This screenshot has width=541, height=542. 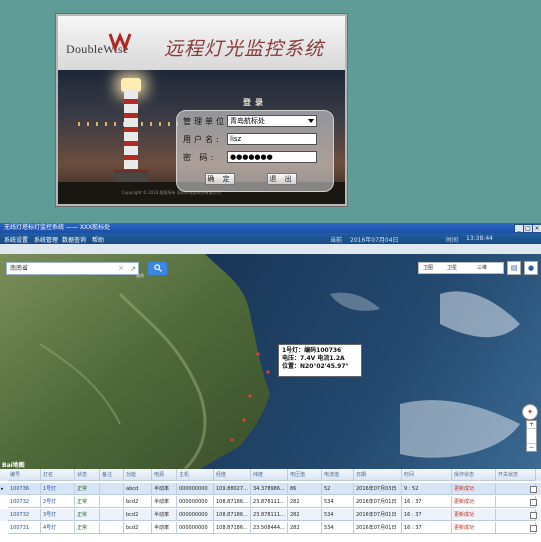 I want to click on popup-line-code: 1号灯：编码100736, so click(x=312, y=350).